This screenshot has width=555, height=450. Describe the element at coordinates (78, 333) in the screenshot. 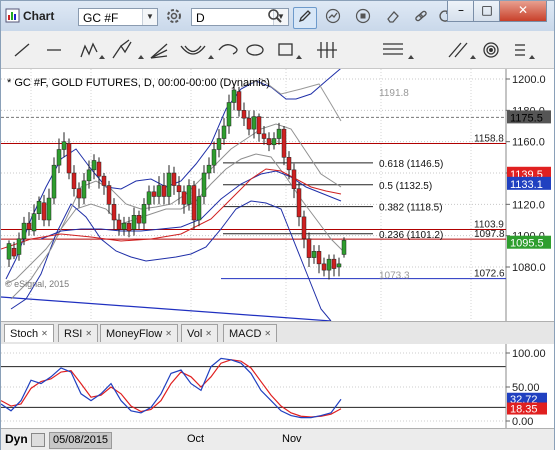

I see `tab-rsi: RSI ✕` at that location.